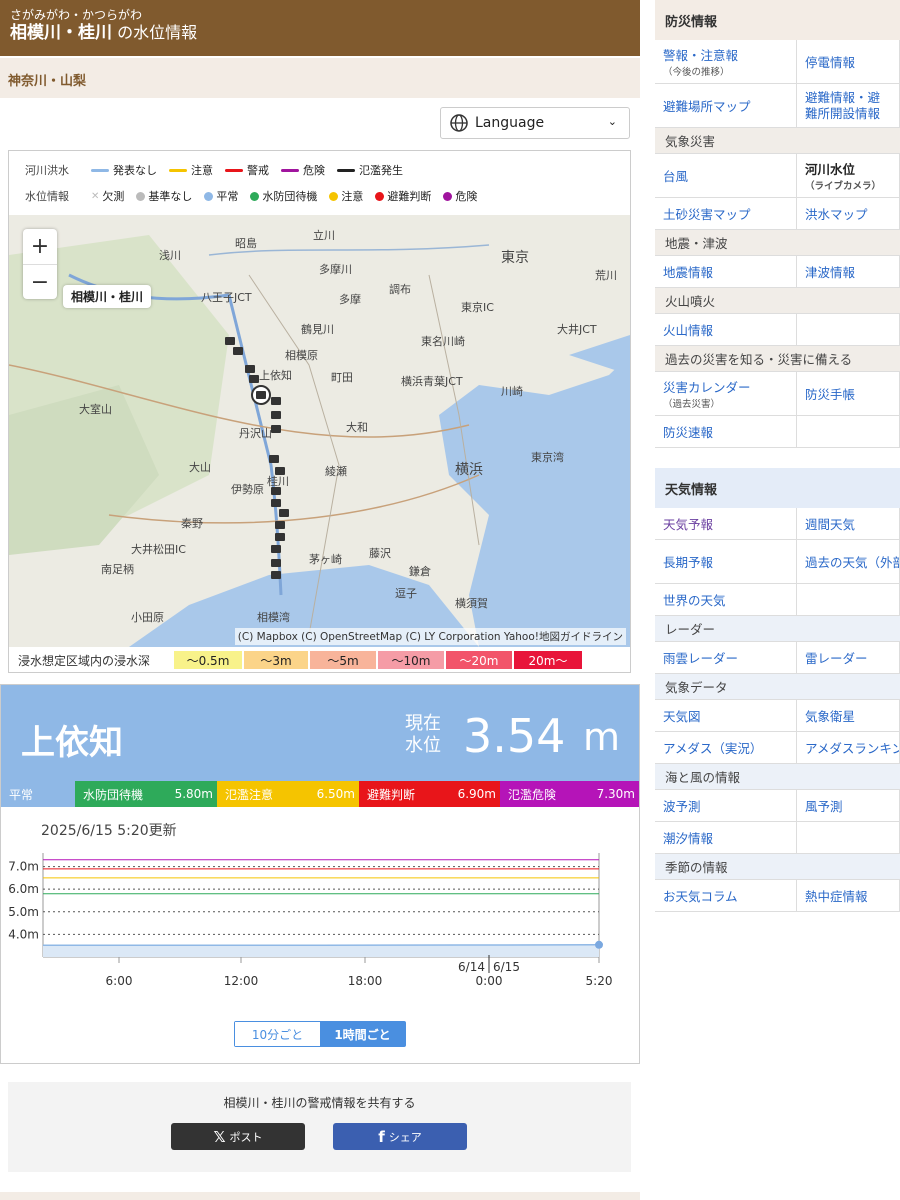 The width and height of the screenshot is (900, 1200). Describe the element at coordinates (726, 214) in the screenshot. I see `sidebar-link: 土砂災害マップ` at that location.